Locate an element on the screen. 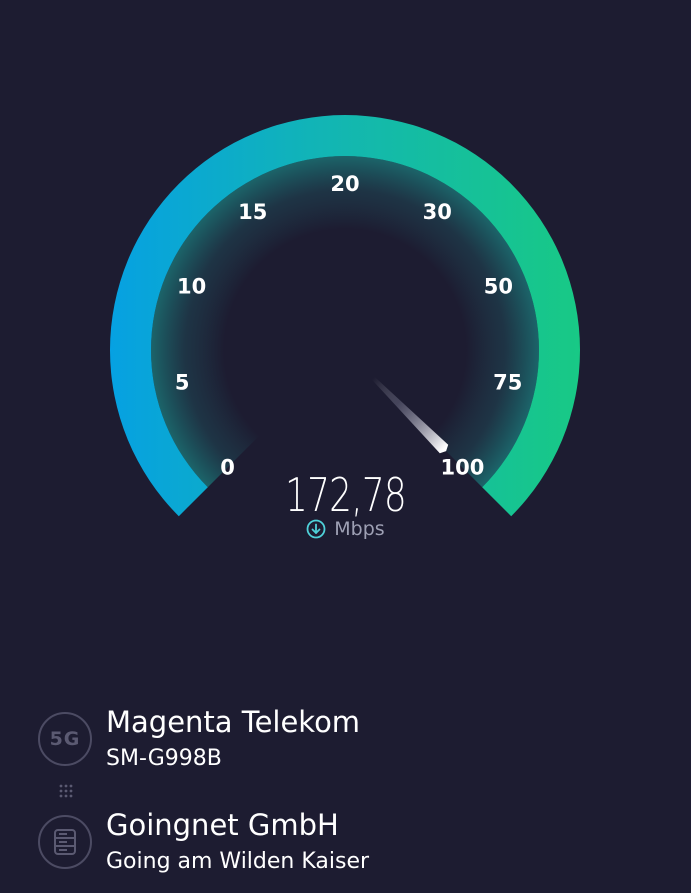  gauge-tick-label: 10 is located at coordinates (191, 287).